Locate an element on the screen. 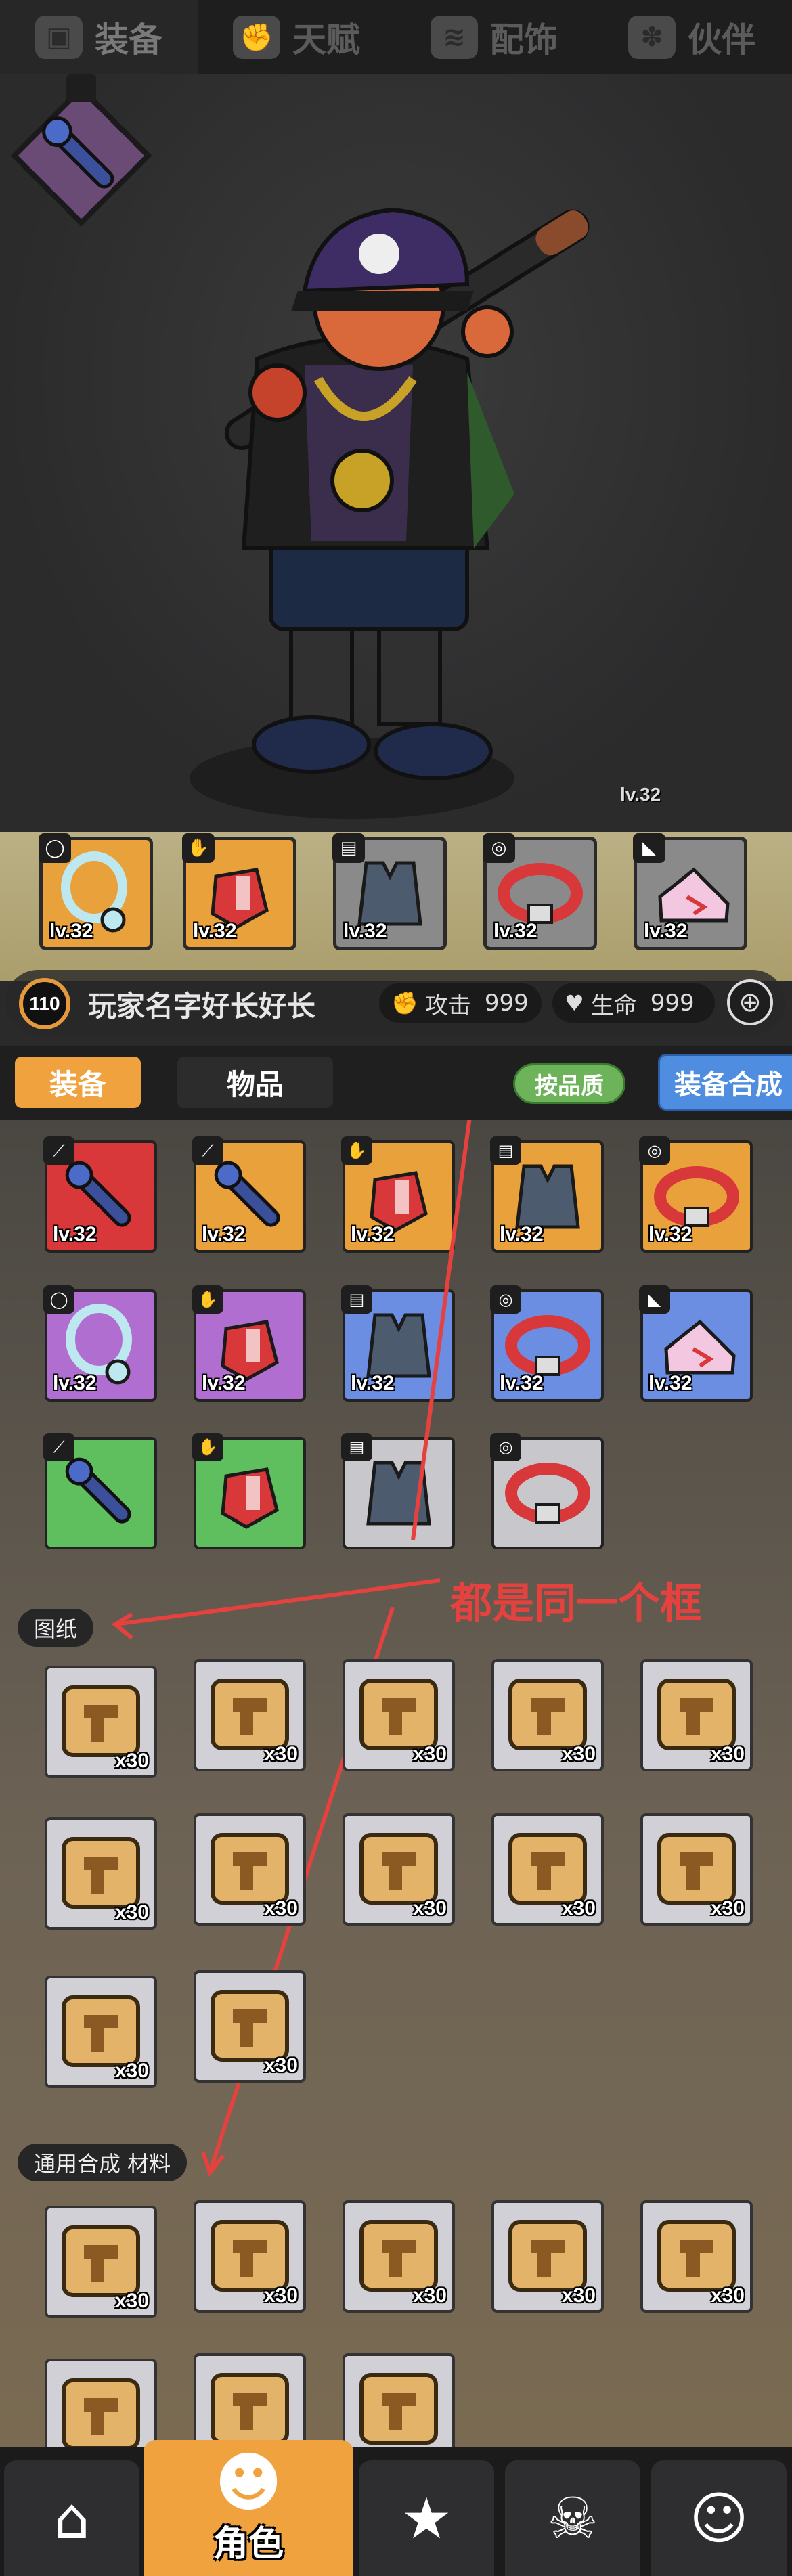 The height and width of the screenshot is (2576, 792). inventory-item: ▤ is located at coordinates (398, 1491).